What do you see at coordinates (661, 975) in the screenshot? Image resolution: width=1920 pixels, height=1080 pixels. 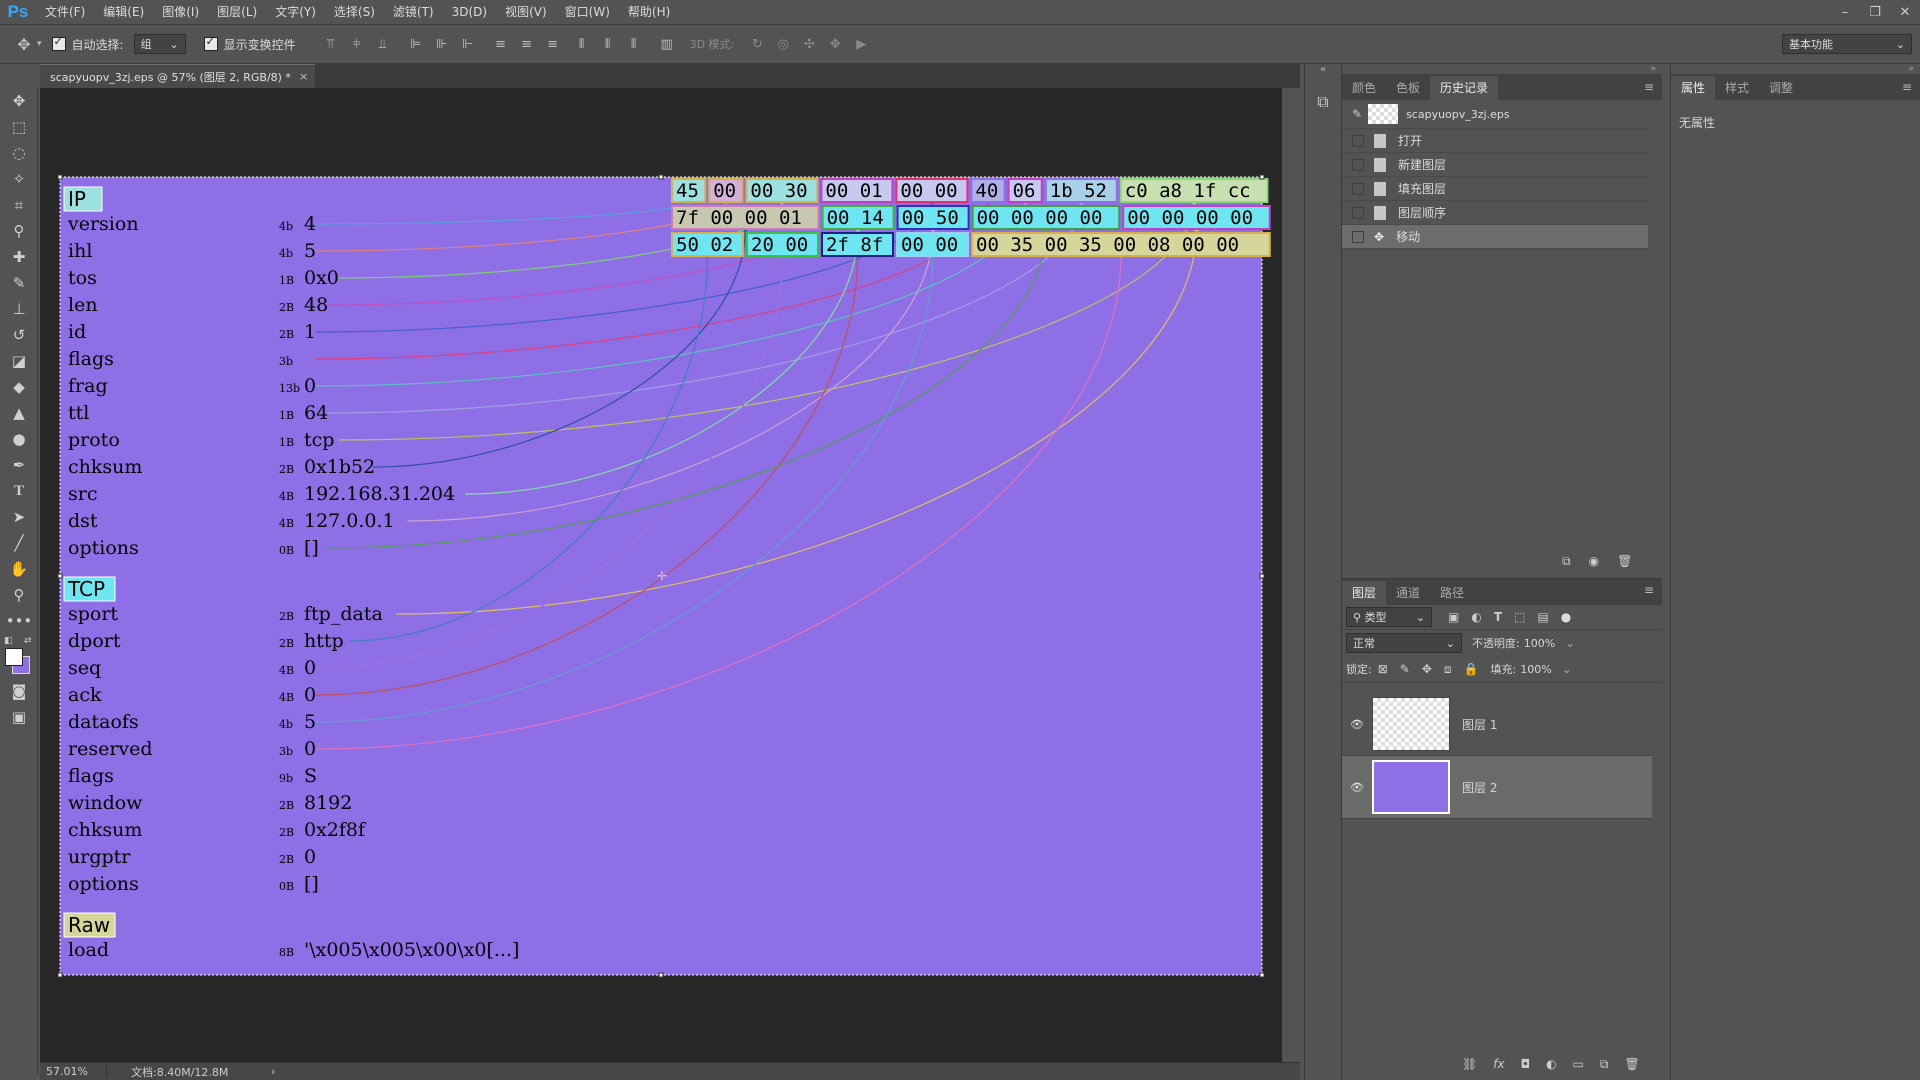 I see `handle-bottom-center` at bounding box center [661, 975].